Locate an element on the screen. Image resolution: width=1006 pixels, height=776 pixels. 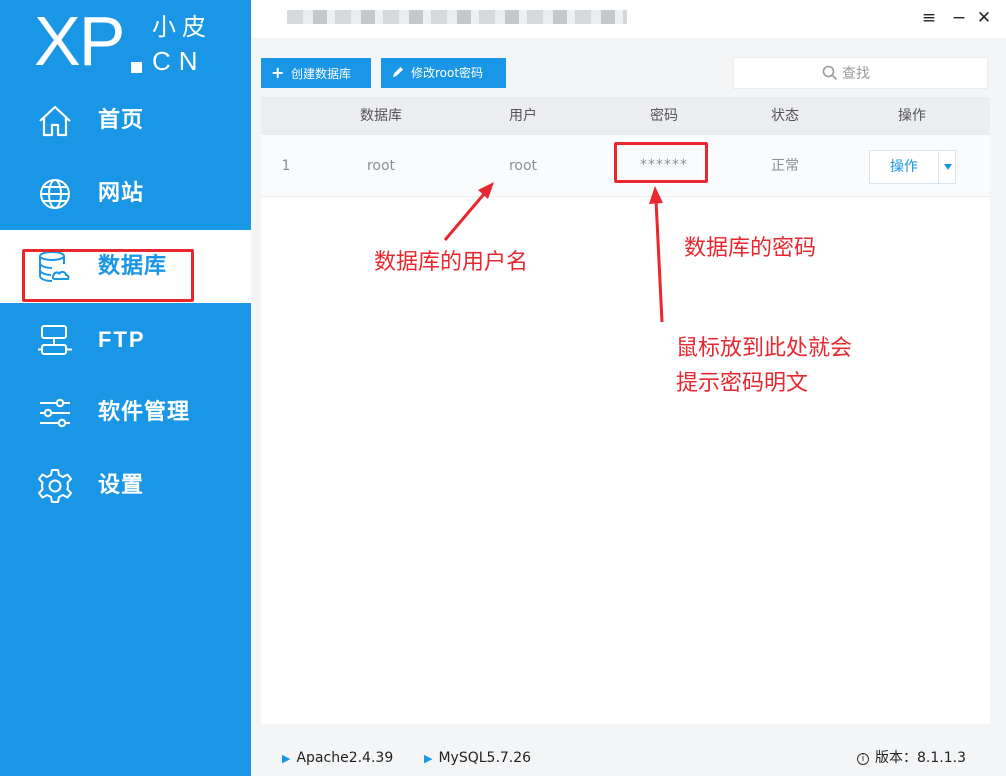
sidebar-item-label: 软件管理 is located at coordinates (144, 412).